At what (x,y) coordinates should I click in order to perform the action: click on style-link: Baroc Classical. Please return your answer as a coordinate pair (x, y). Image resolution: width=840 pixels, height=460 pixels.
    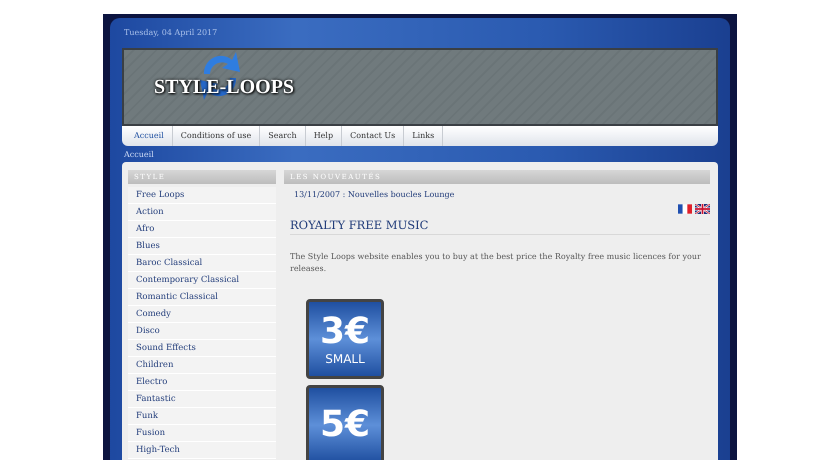
    Looking at the image, I should click on (202, 263).